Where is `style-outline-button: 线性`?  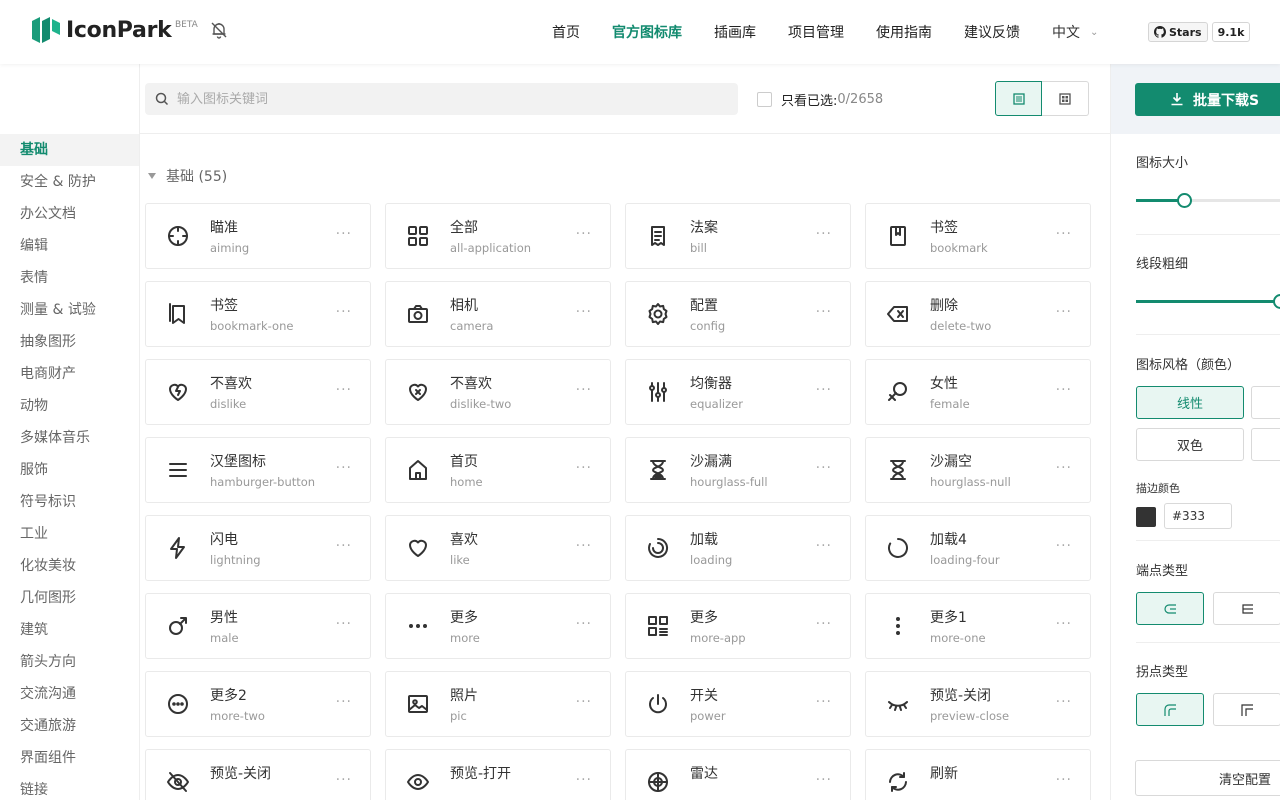 style-outline-button: 线性 is located at coordinates (1190, 402).